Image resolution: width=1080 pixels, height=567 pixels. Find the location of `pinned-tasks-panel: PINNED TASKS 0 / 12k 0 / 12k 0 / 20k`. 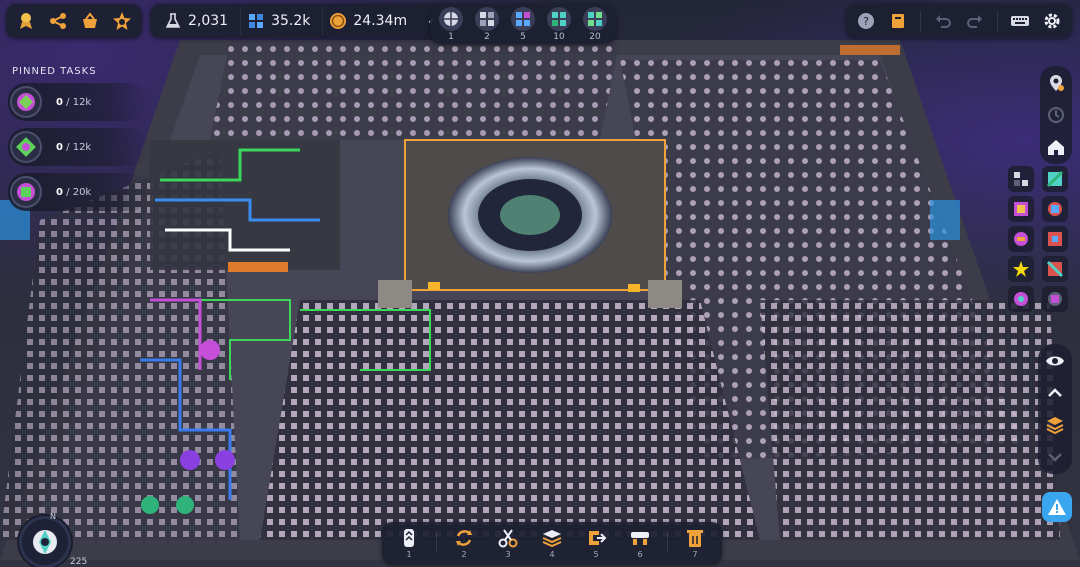

pinned-tasks-panel: PINNED TASKS 0 / 12k 0 / 12k 0 / 20k is located at coordinates (78, 142).